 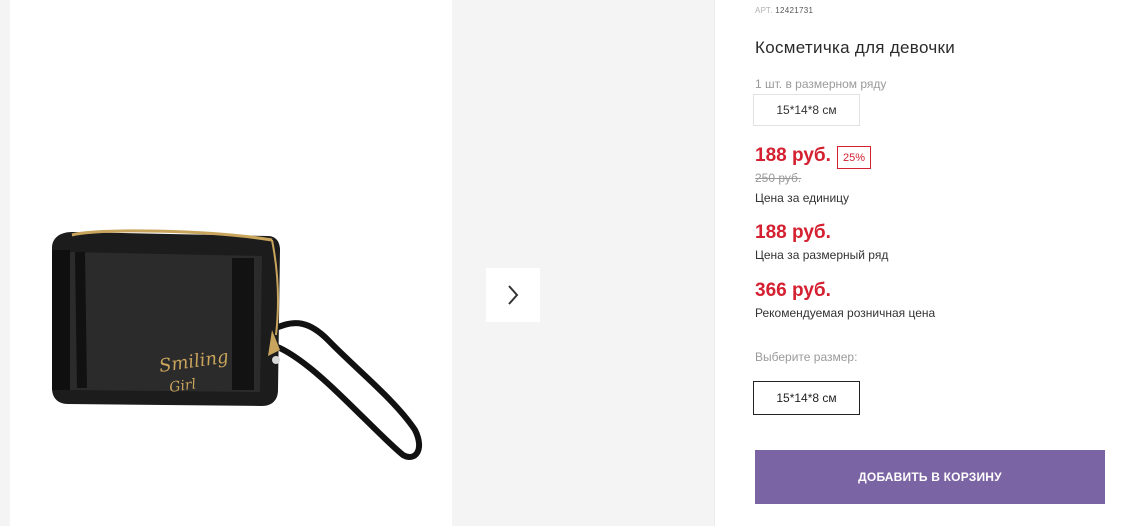 I want to click on retail-price: 366 руб., so click(x=793, y=290).